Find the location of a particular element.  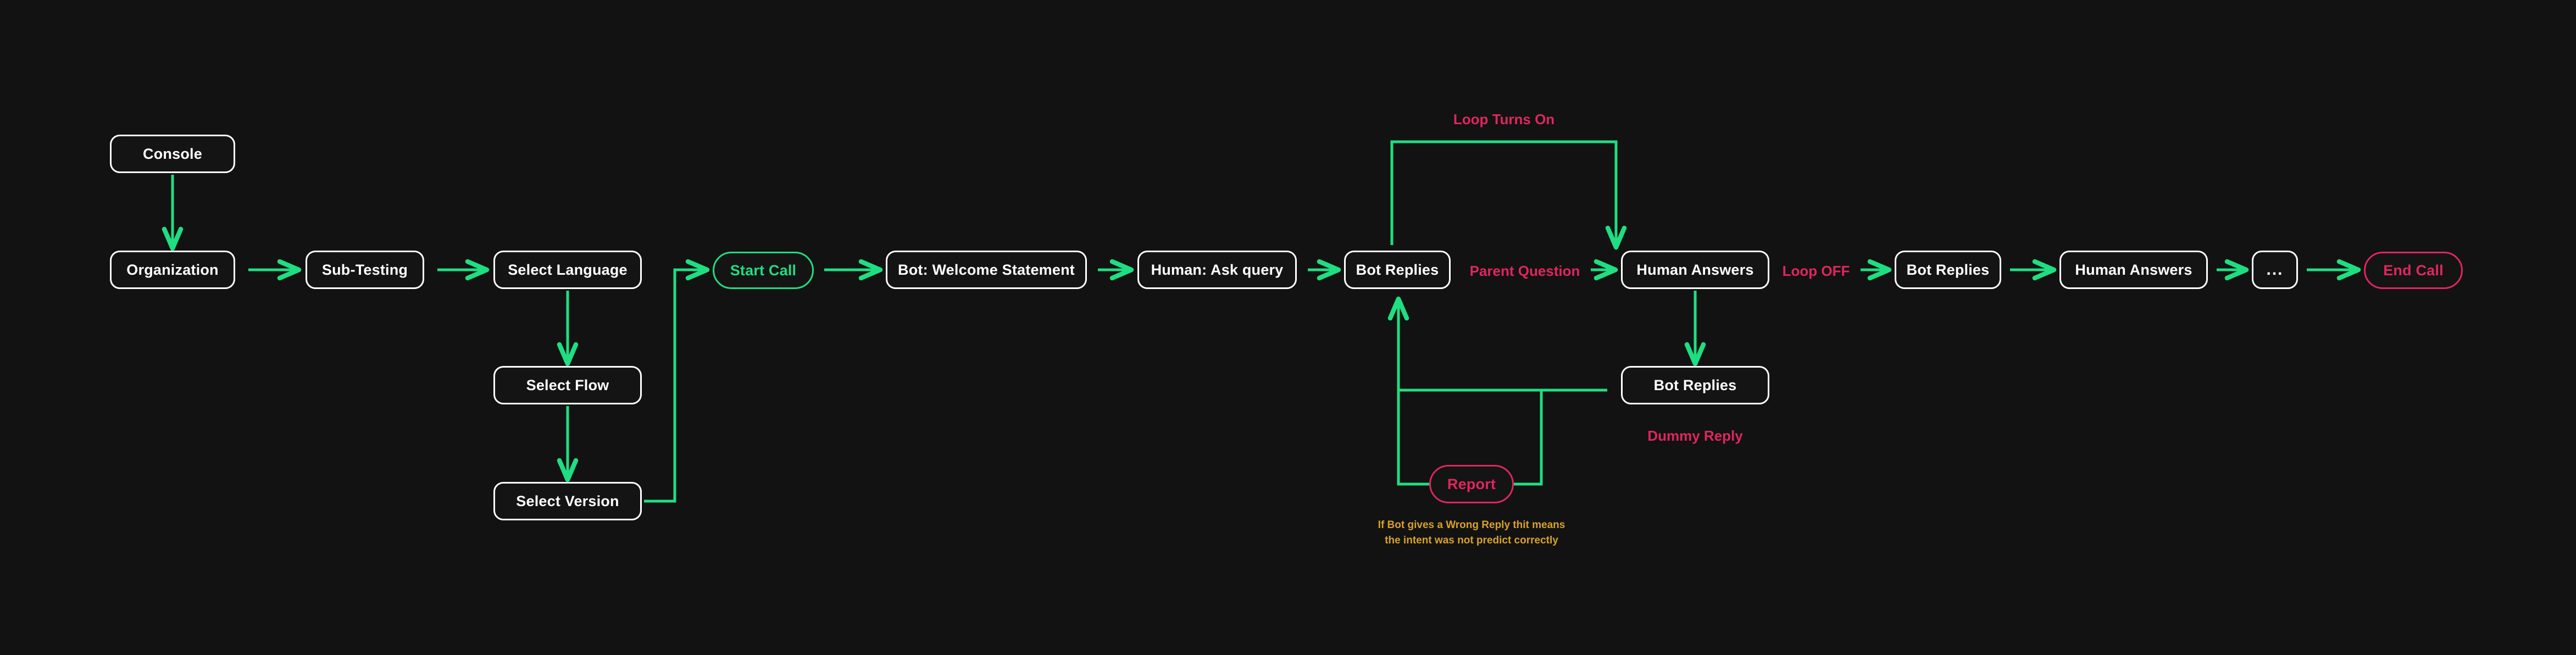

node-label: Organization is located at coordinates (172, 269).